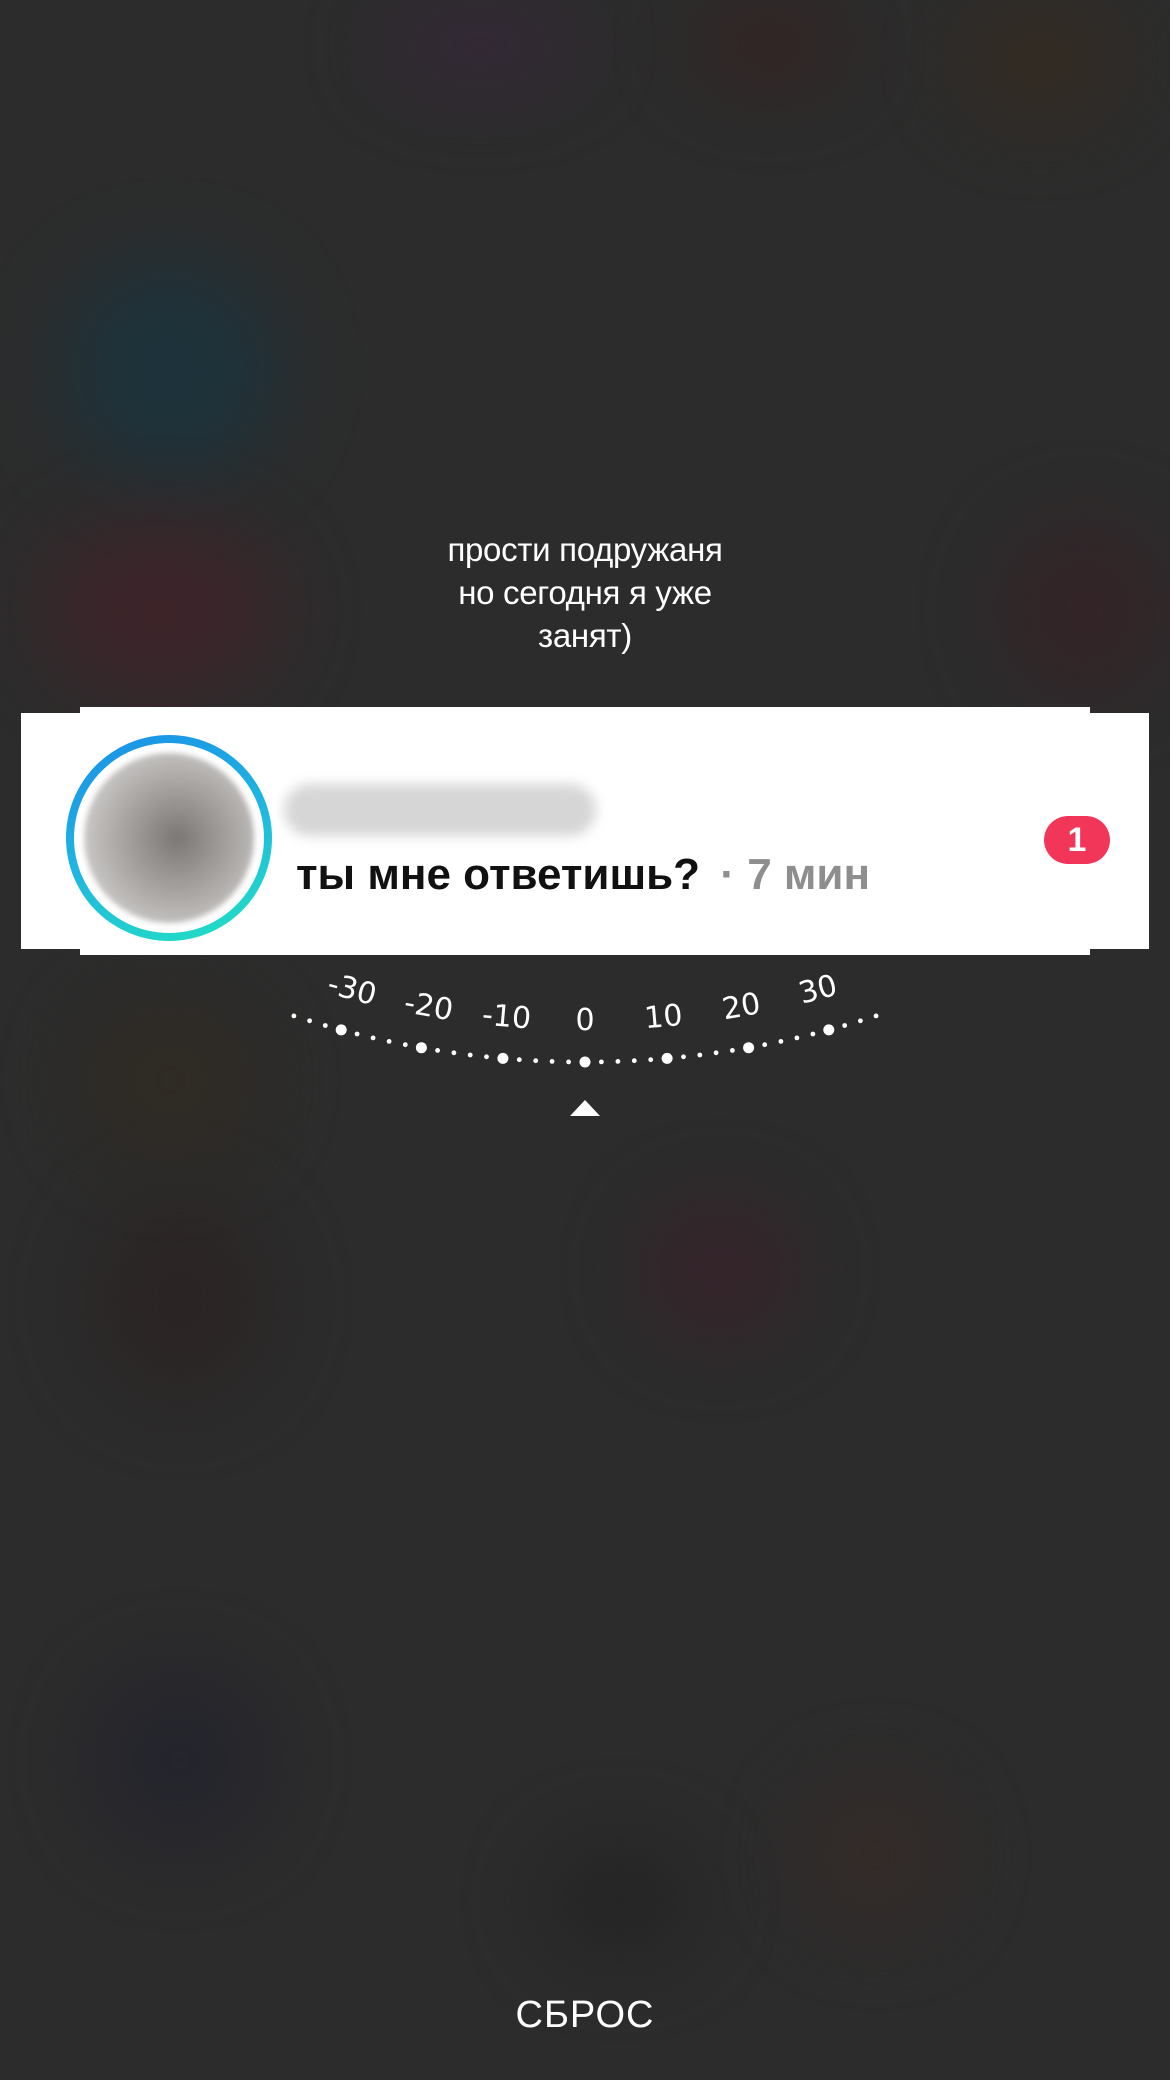 This screenshot has height=2080, width=1170. What do you see at coordinates (585, 635) in the screenshot?
I see `caption-line: занят)` at bounding box center [585, 635].